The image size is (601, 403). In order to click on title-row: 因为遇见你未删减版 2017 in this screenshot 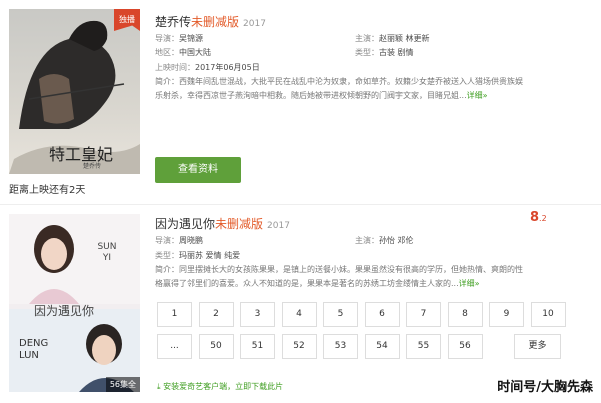, I will do `click(222, 223)`.